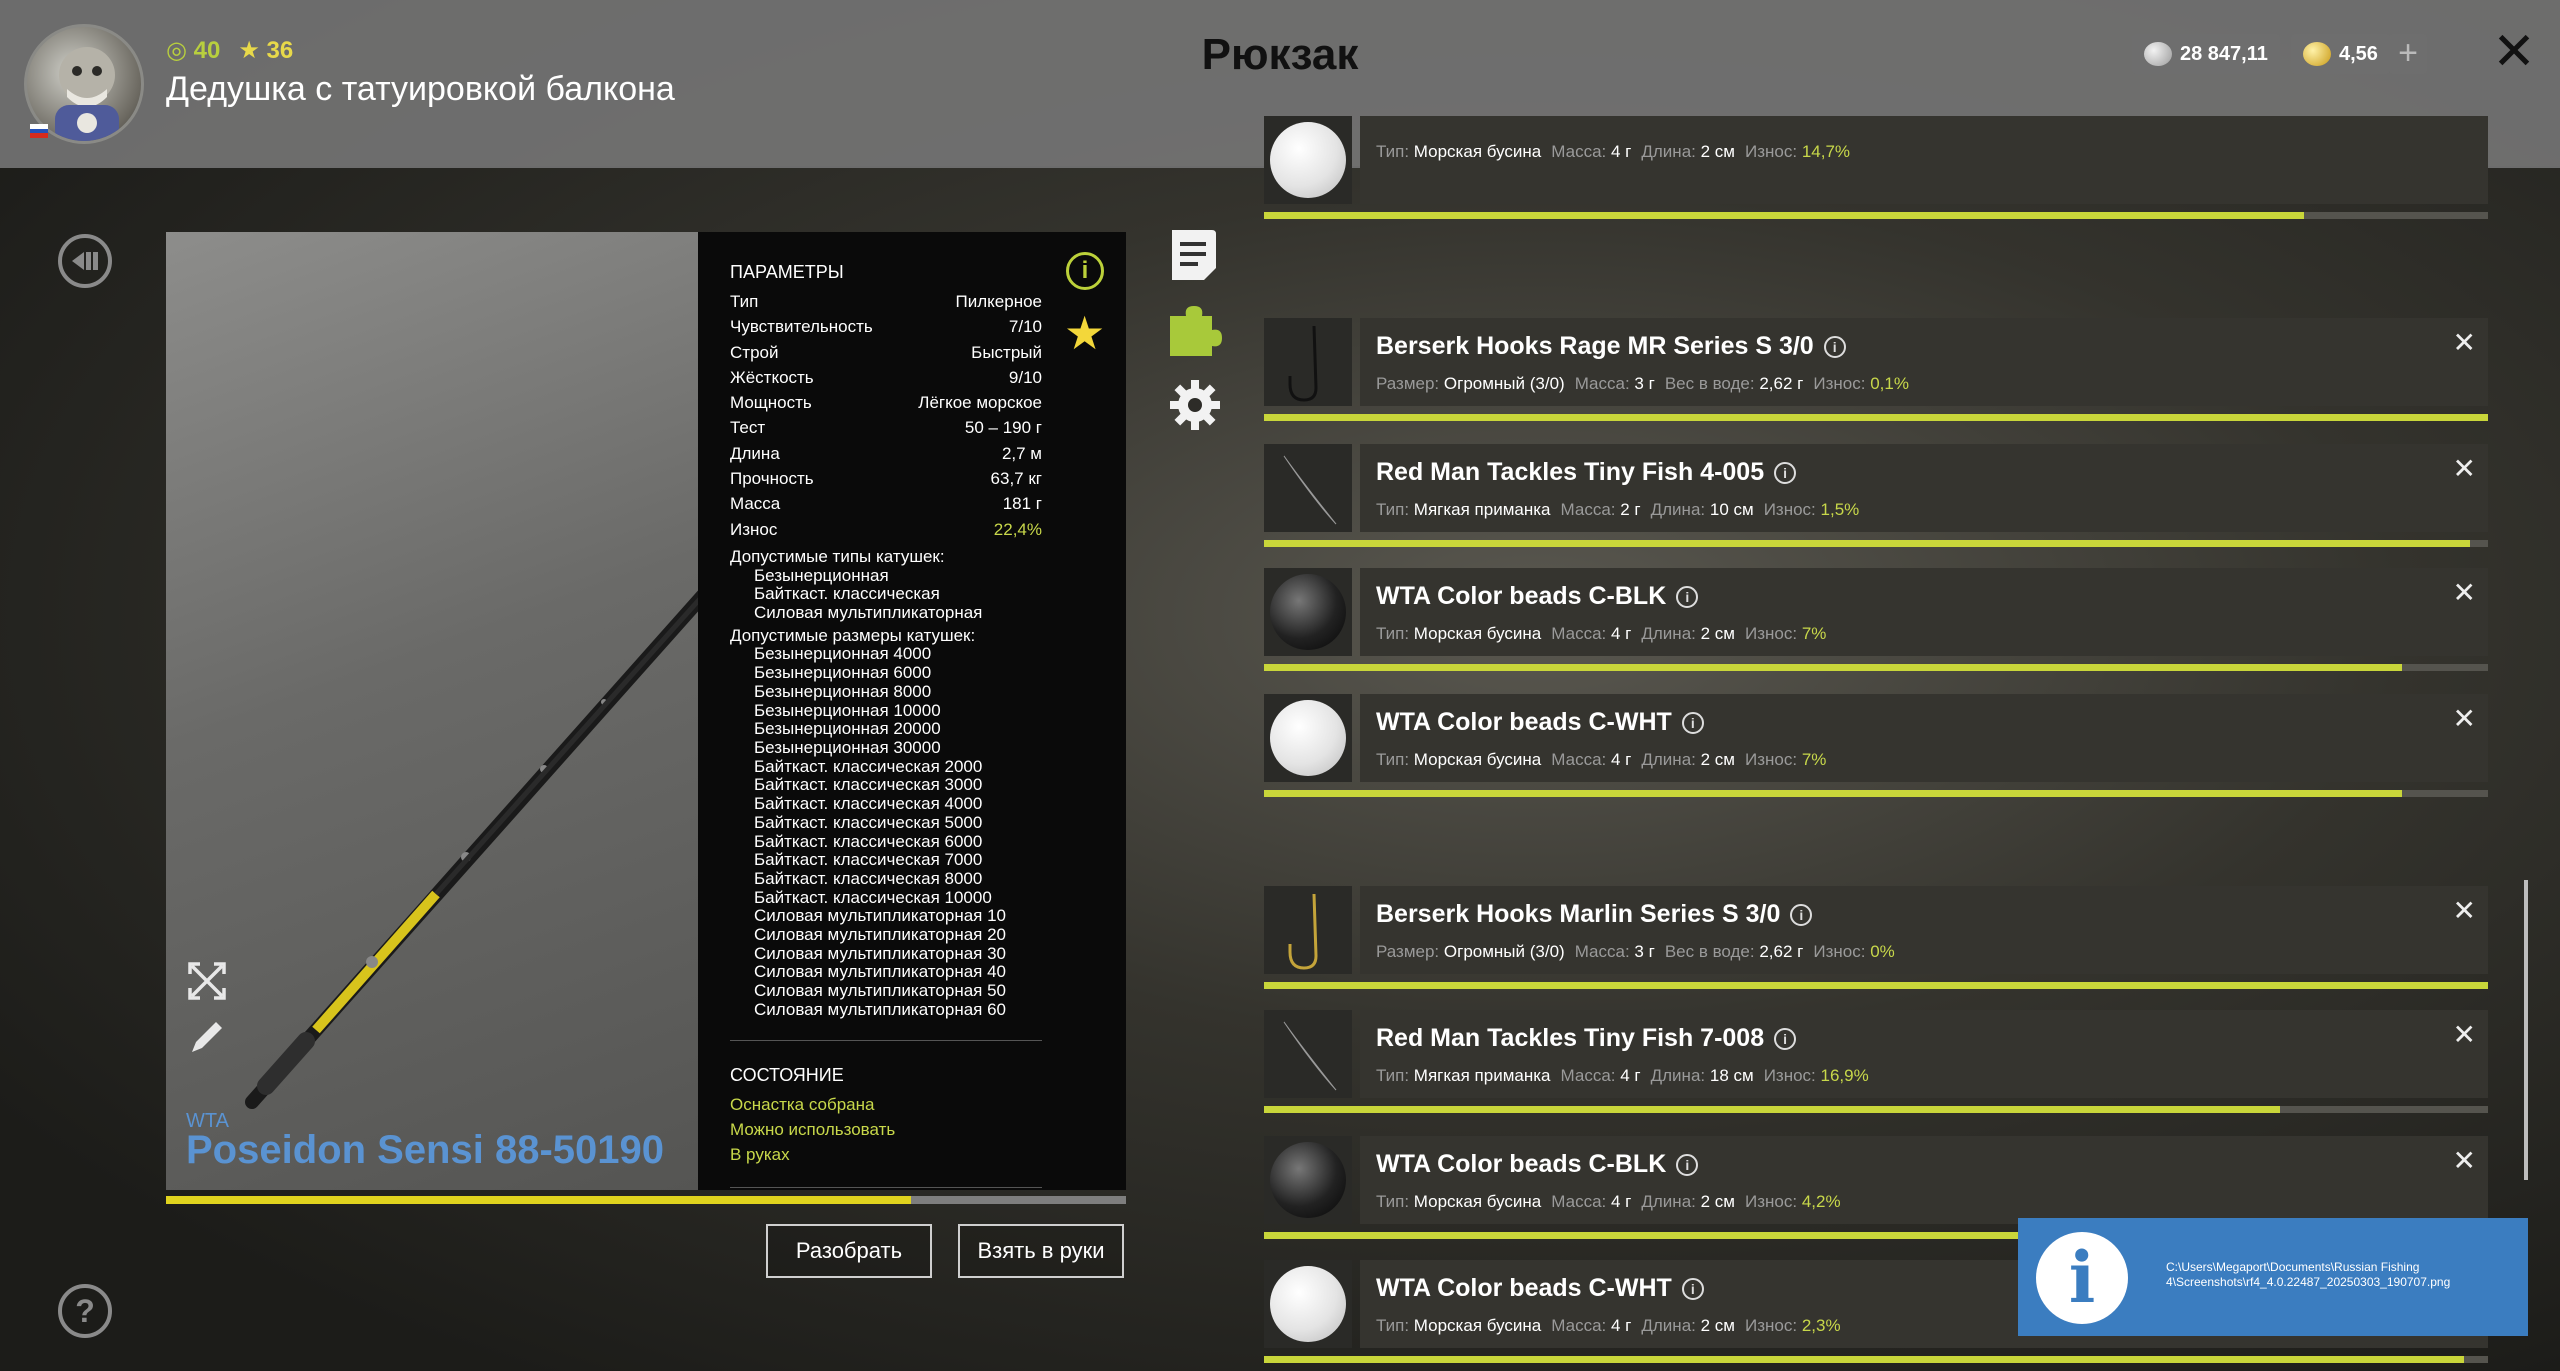 This screenshot has width=2560, height=1371. Describe the element at coordinates (1524, 1288) in the screenshot. I see `item-name: WTA Color beads C-WHT` at that location.